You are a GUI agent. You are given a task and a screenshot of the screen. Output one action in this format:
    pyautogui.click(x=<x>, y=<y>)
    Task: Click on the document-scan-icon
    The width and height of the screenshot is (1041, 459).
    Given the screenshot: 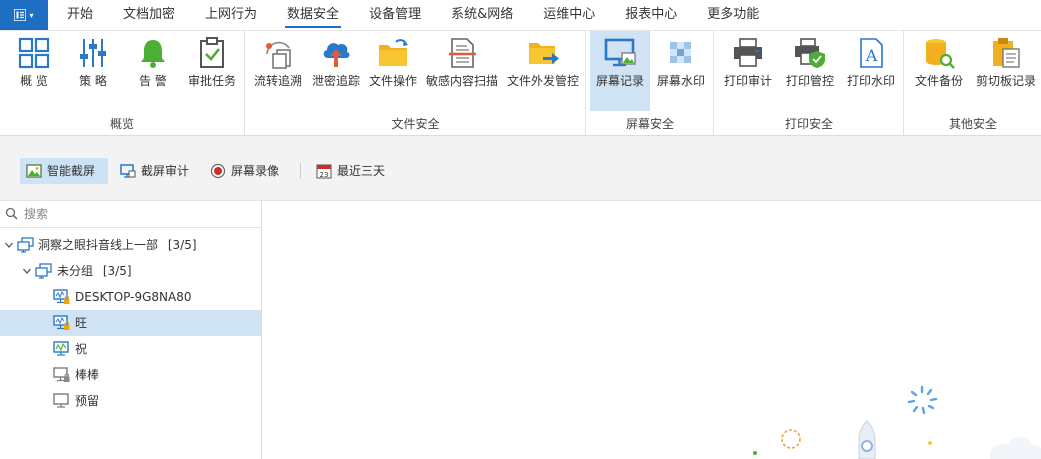 What is the action you would take?
    pyautogui.click(x=462, y=53)
    